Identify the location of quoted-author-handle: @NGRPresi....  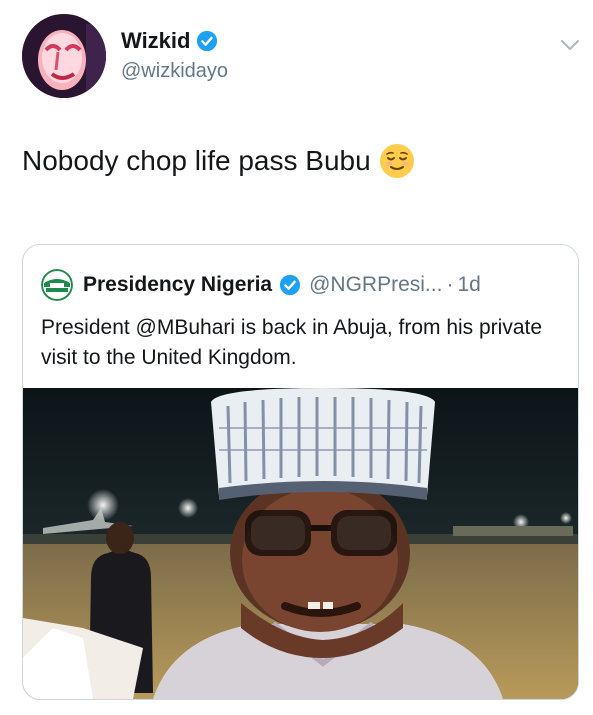
(375, 285).